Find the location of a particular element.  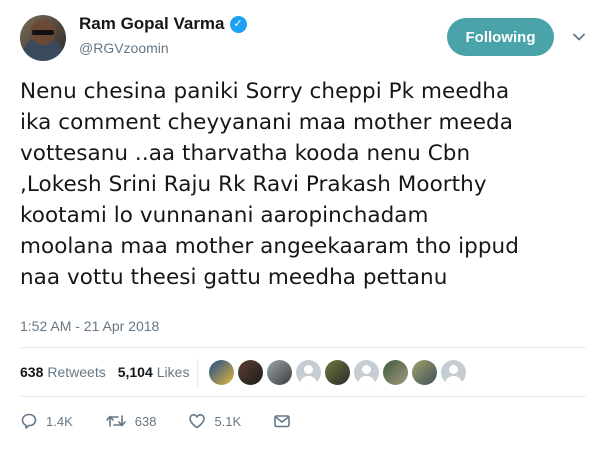

stats-separator is located at coordinates (197, 373).